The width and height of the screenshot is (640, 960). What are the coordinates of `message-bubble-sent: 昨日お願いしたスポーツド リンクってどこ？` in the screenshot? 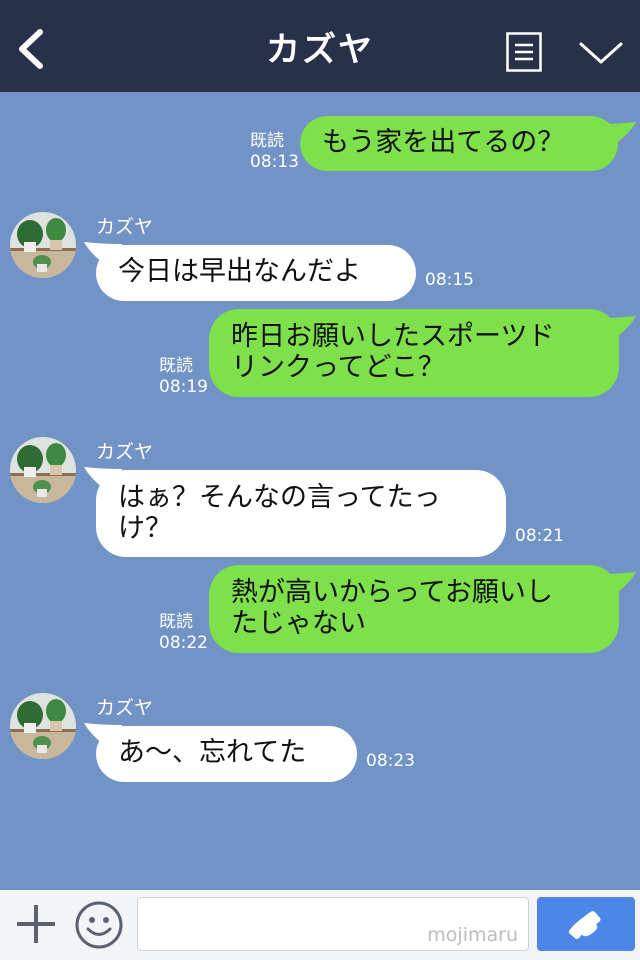 It's located at (414, 353).